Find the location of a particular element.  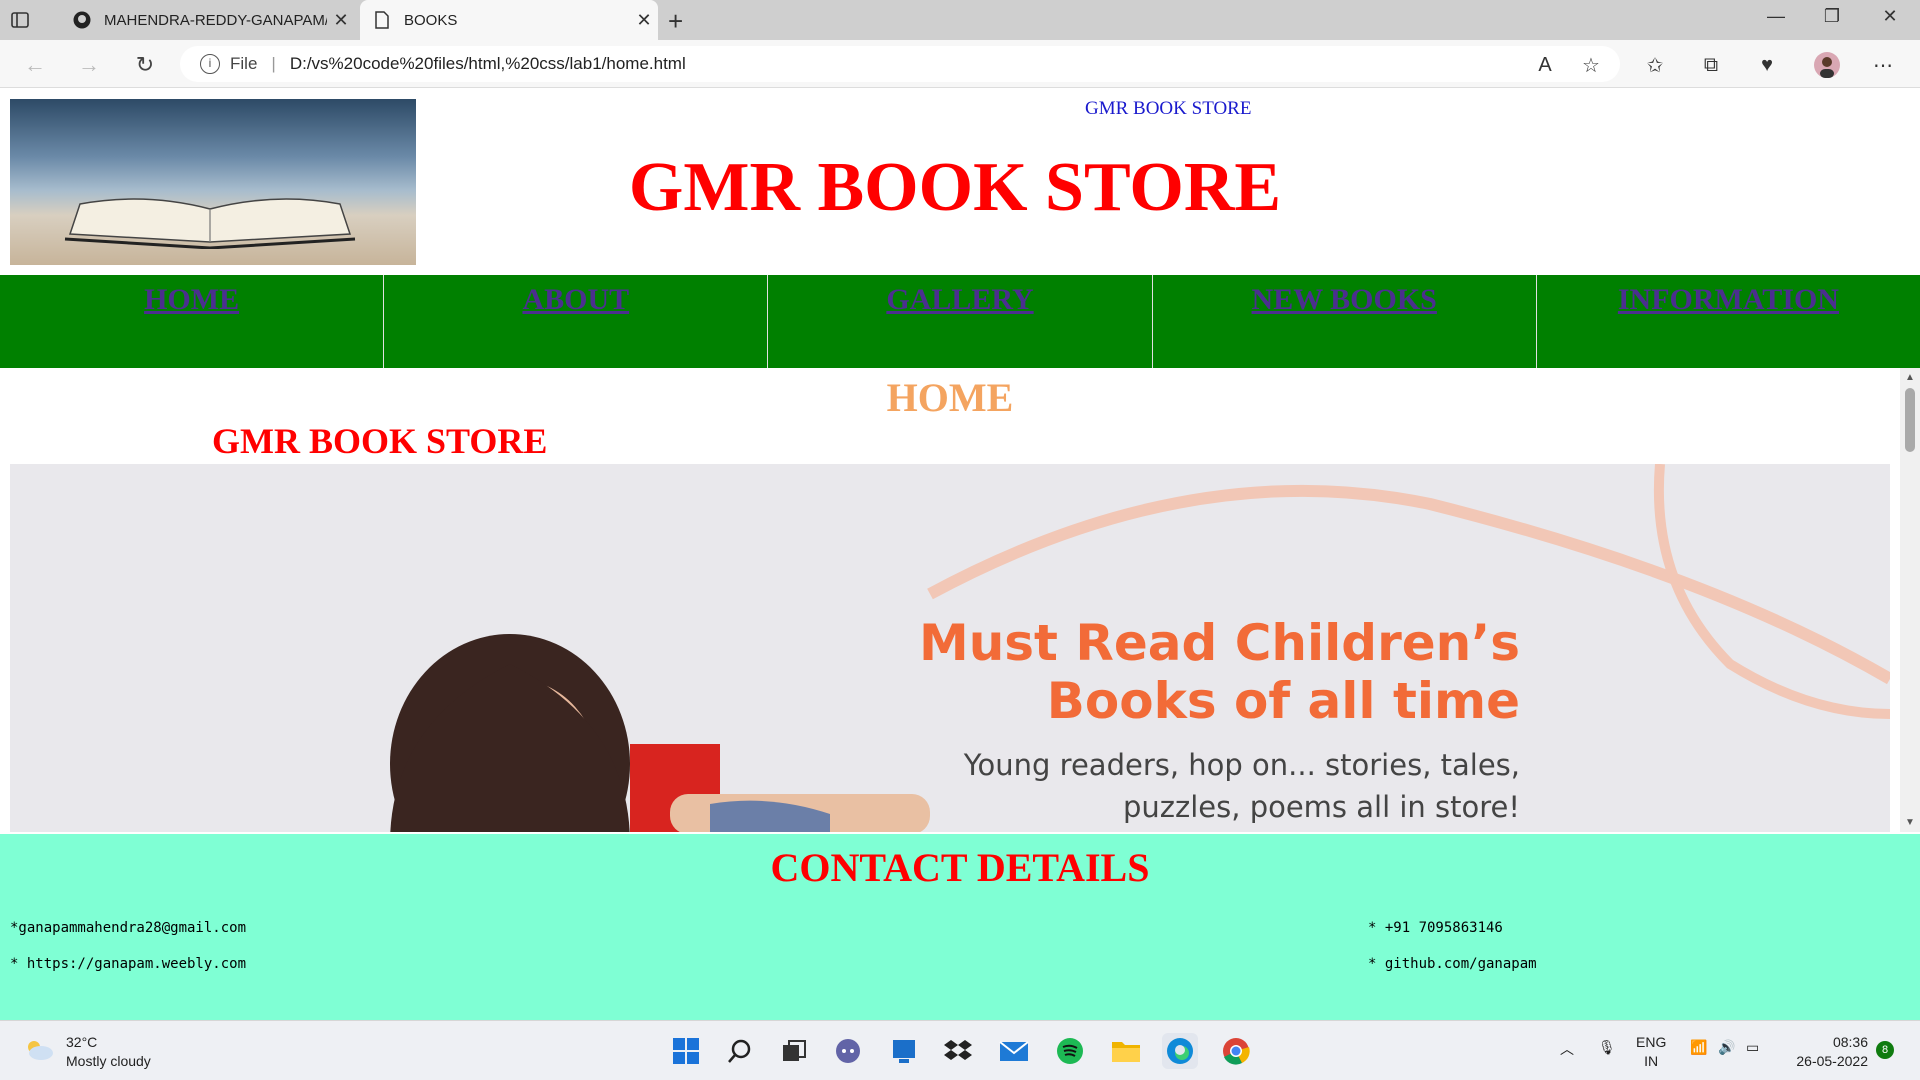

back-arrow-icon: ← is located at coordinates (35, 65).